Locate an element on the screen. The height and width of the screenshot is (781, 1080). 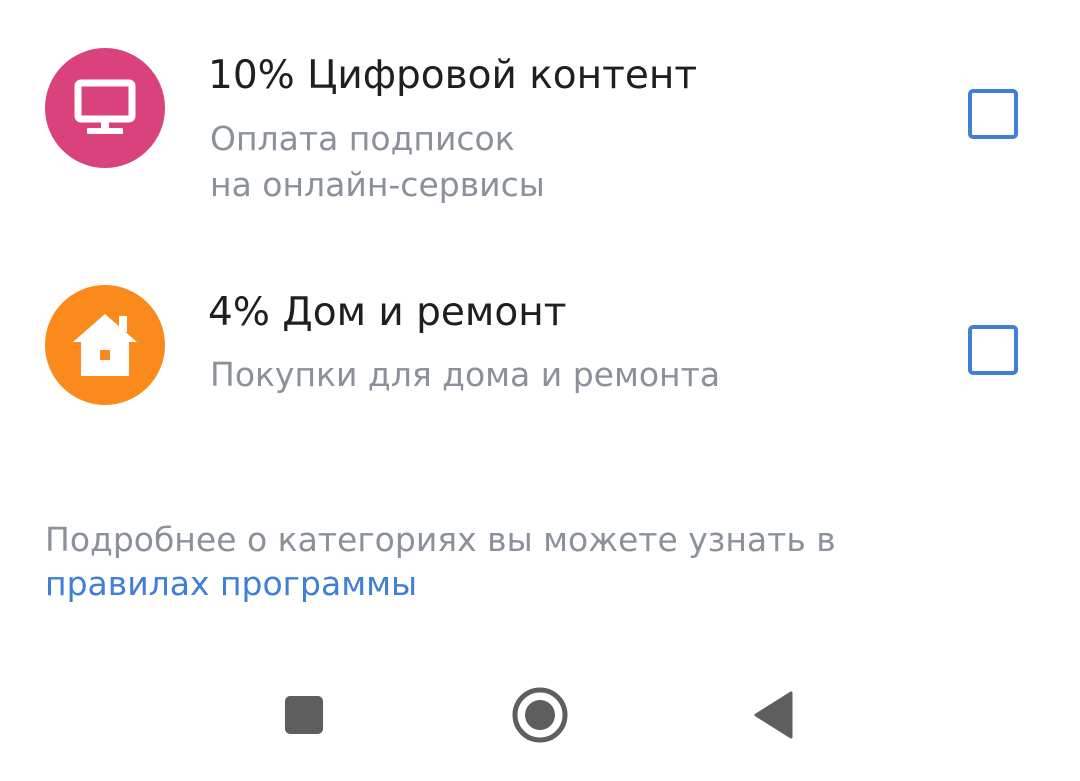
category-title: 4% Дом и ремонт is located at coordinates (387, 312).